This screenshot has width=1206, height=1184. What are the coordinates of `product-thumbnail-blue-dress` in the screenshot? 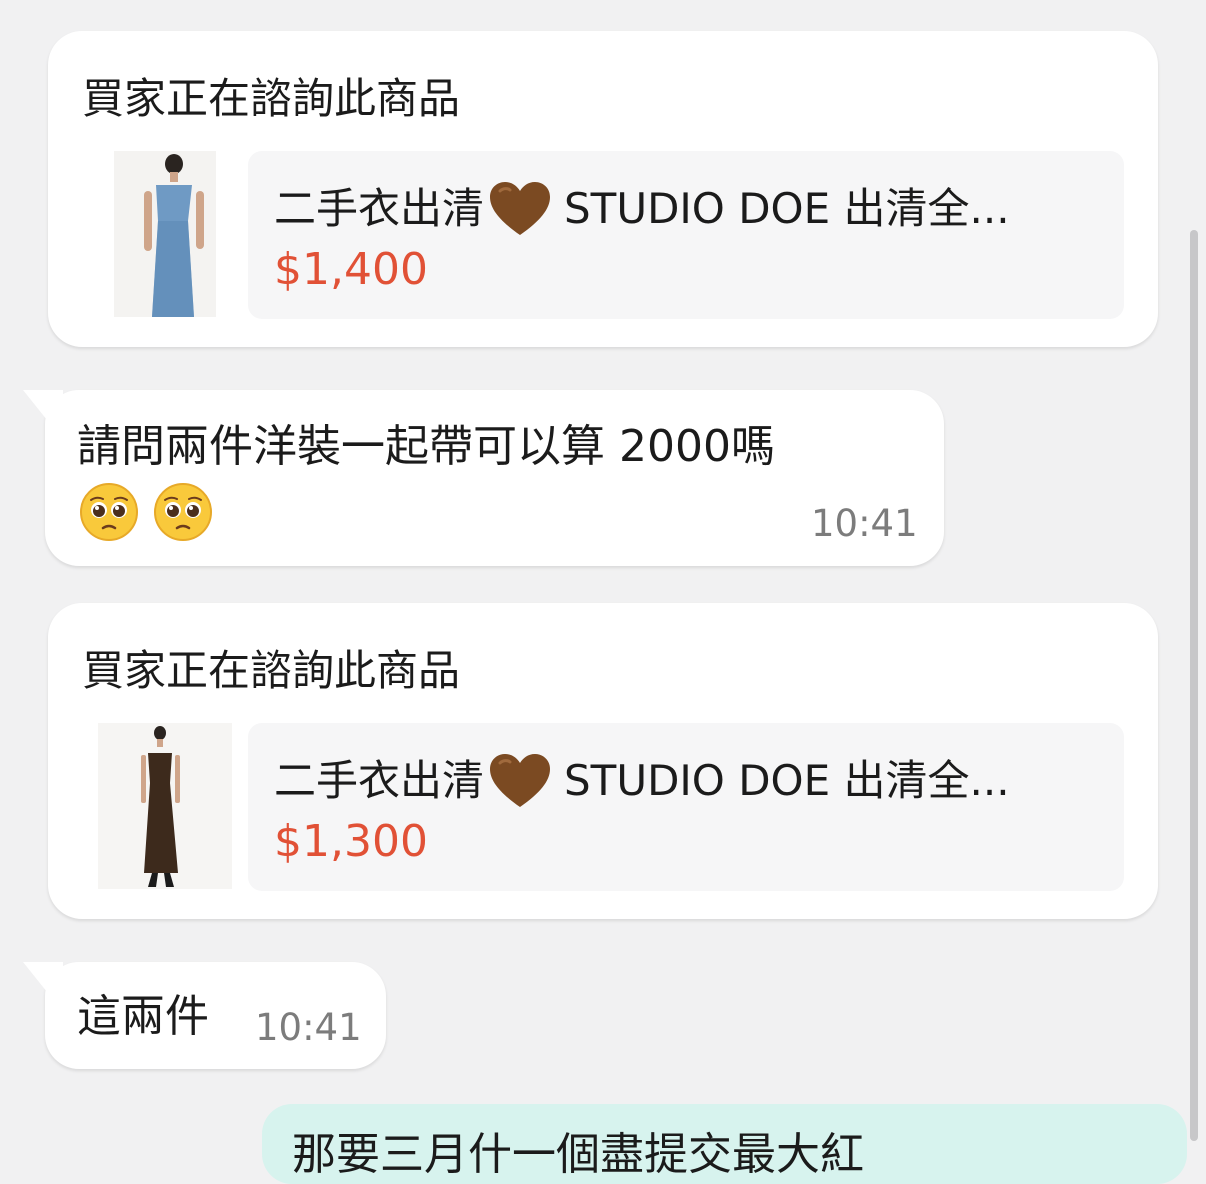 It's located at (165, 234).